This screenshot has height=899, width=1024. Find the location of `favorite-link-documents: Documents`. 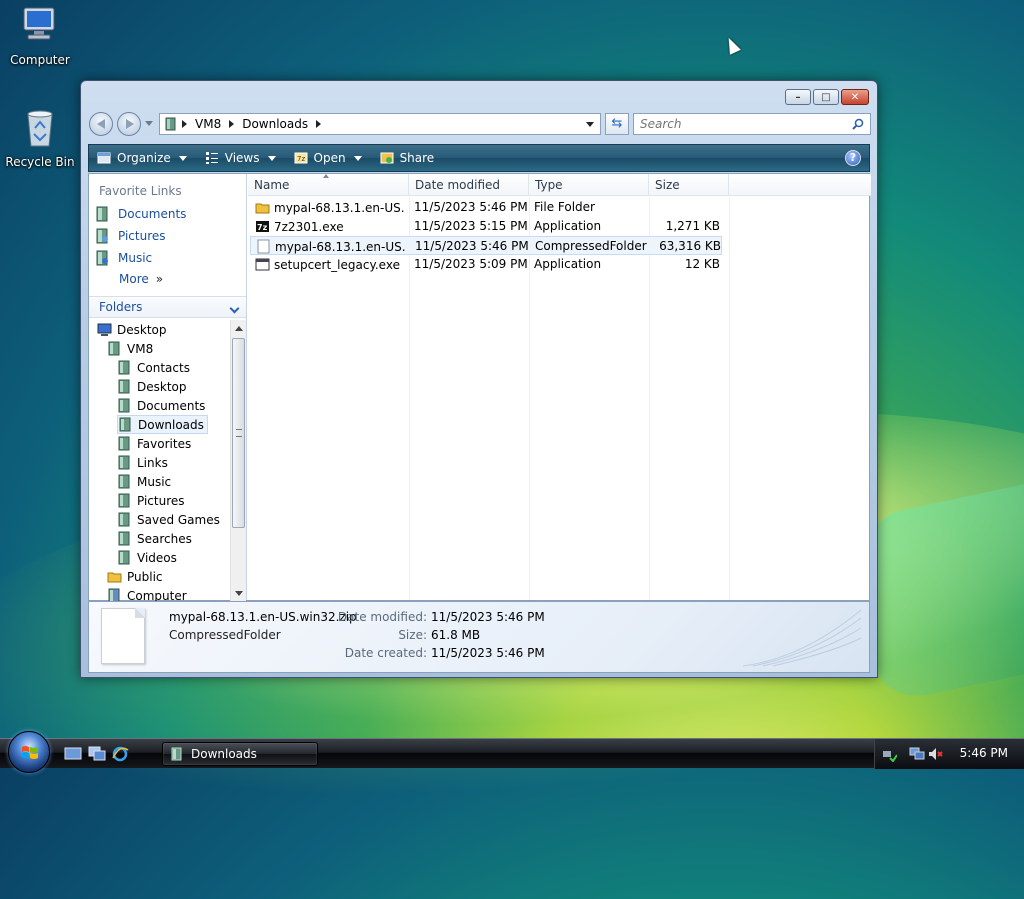

favorite-link-documents: Documents is located at coordinates (140, 214).